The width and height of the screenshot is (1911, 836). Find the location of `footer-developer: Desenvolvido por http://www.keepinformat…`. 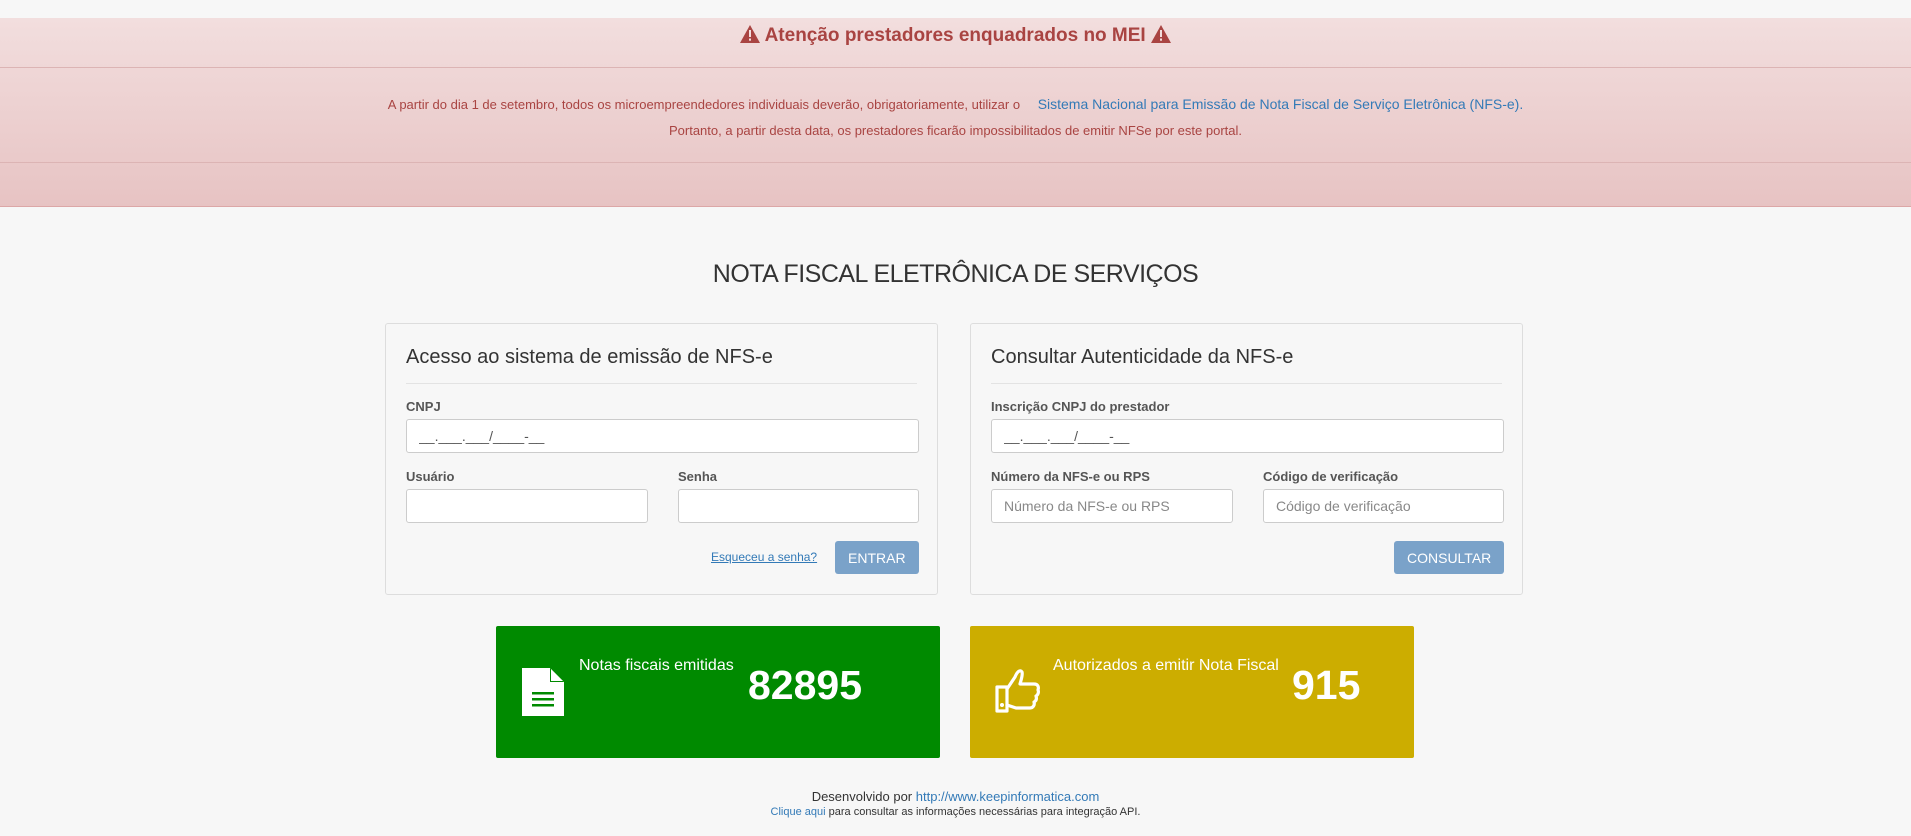

footer-developer: Desenvolvido por http://www.keepinformat… is located at coordinates (955, 796).